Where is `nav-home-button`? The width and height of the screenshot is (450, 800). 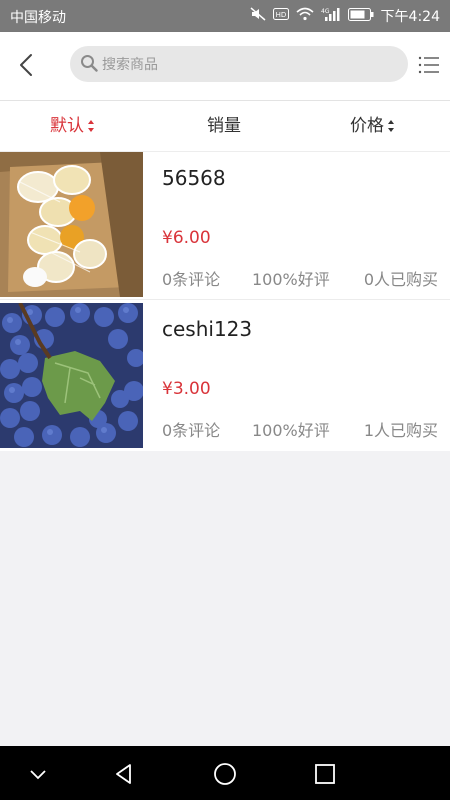 nav-home-button is located at coordinates (225, 774).